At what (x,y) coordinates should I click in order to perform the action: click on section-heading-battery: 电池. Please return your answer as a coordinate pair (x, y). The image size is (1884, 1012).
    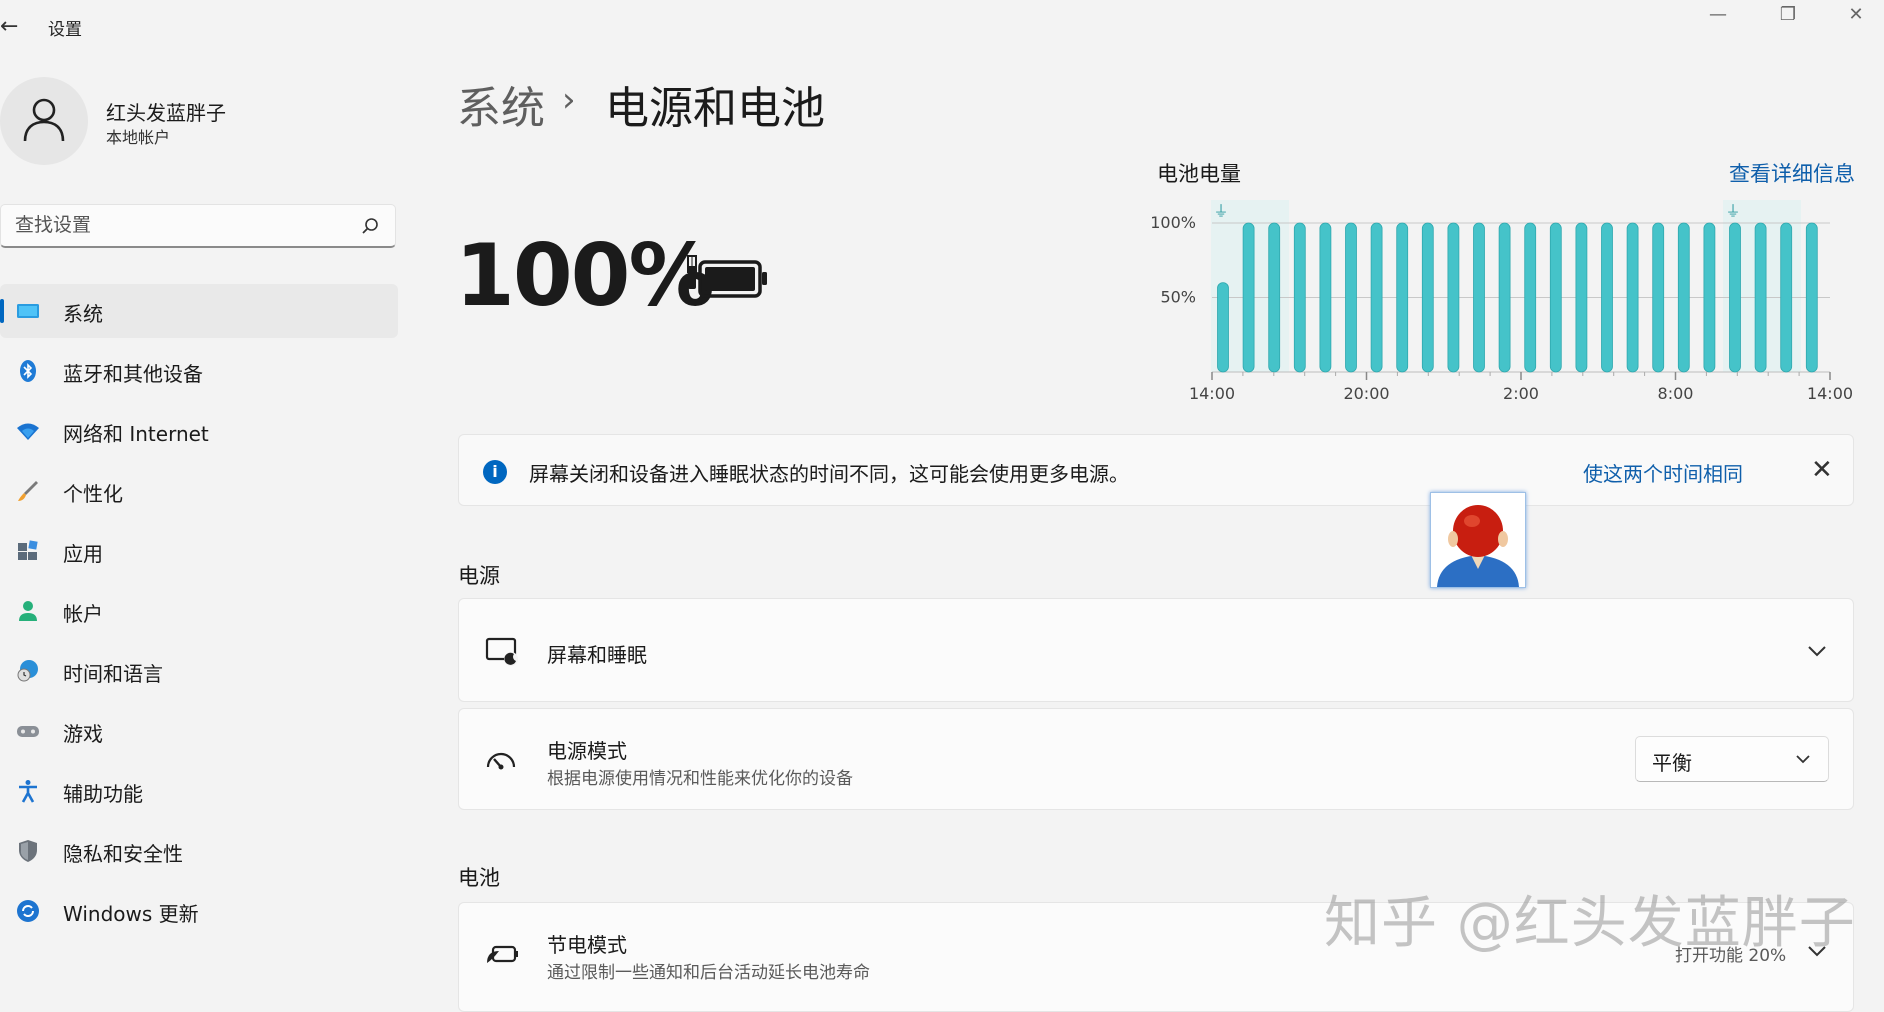
    Looking at the image, I should click on (479, 878).